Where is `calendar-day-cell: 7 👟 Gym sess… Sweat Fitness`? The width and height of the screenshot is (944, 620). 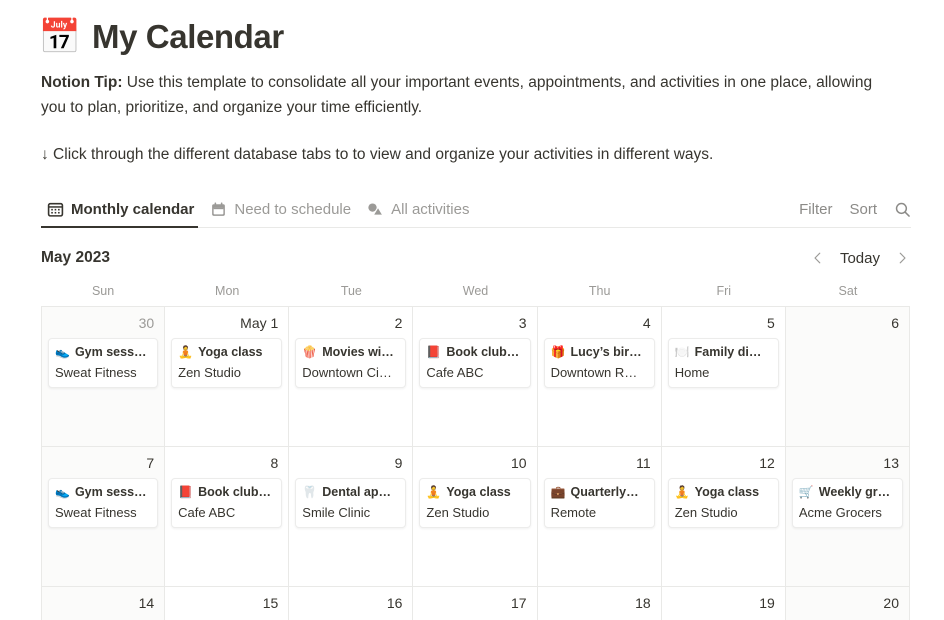 calendar-day-cell: 7 👟 Gym sess… Sweat Fitness is located at coordinates (103, 516).